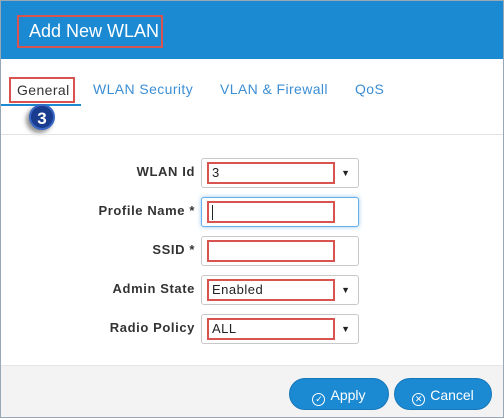 This screenshot has width=504, height=418. I want to click on tab-wlan-security: WLAN Security, so click(143, 90).